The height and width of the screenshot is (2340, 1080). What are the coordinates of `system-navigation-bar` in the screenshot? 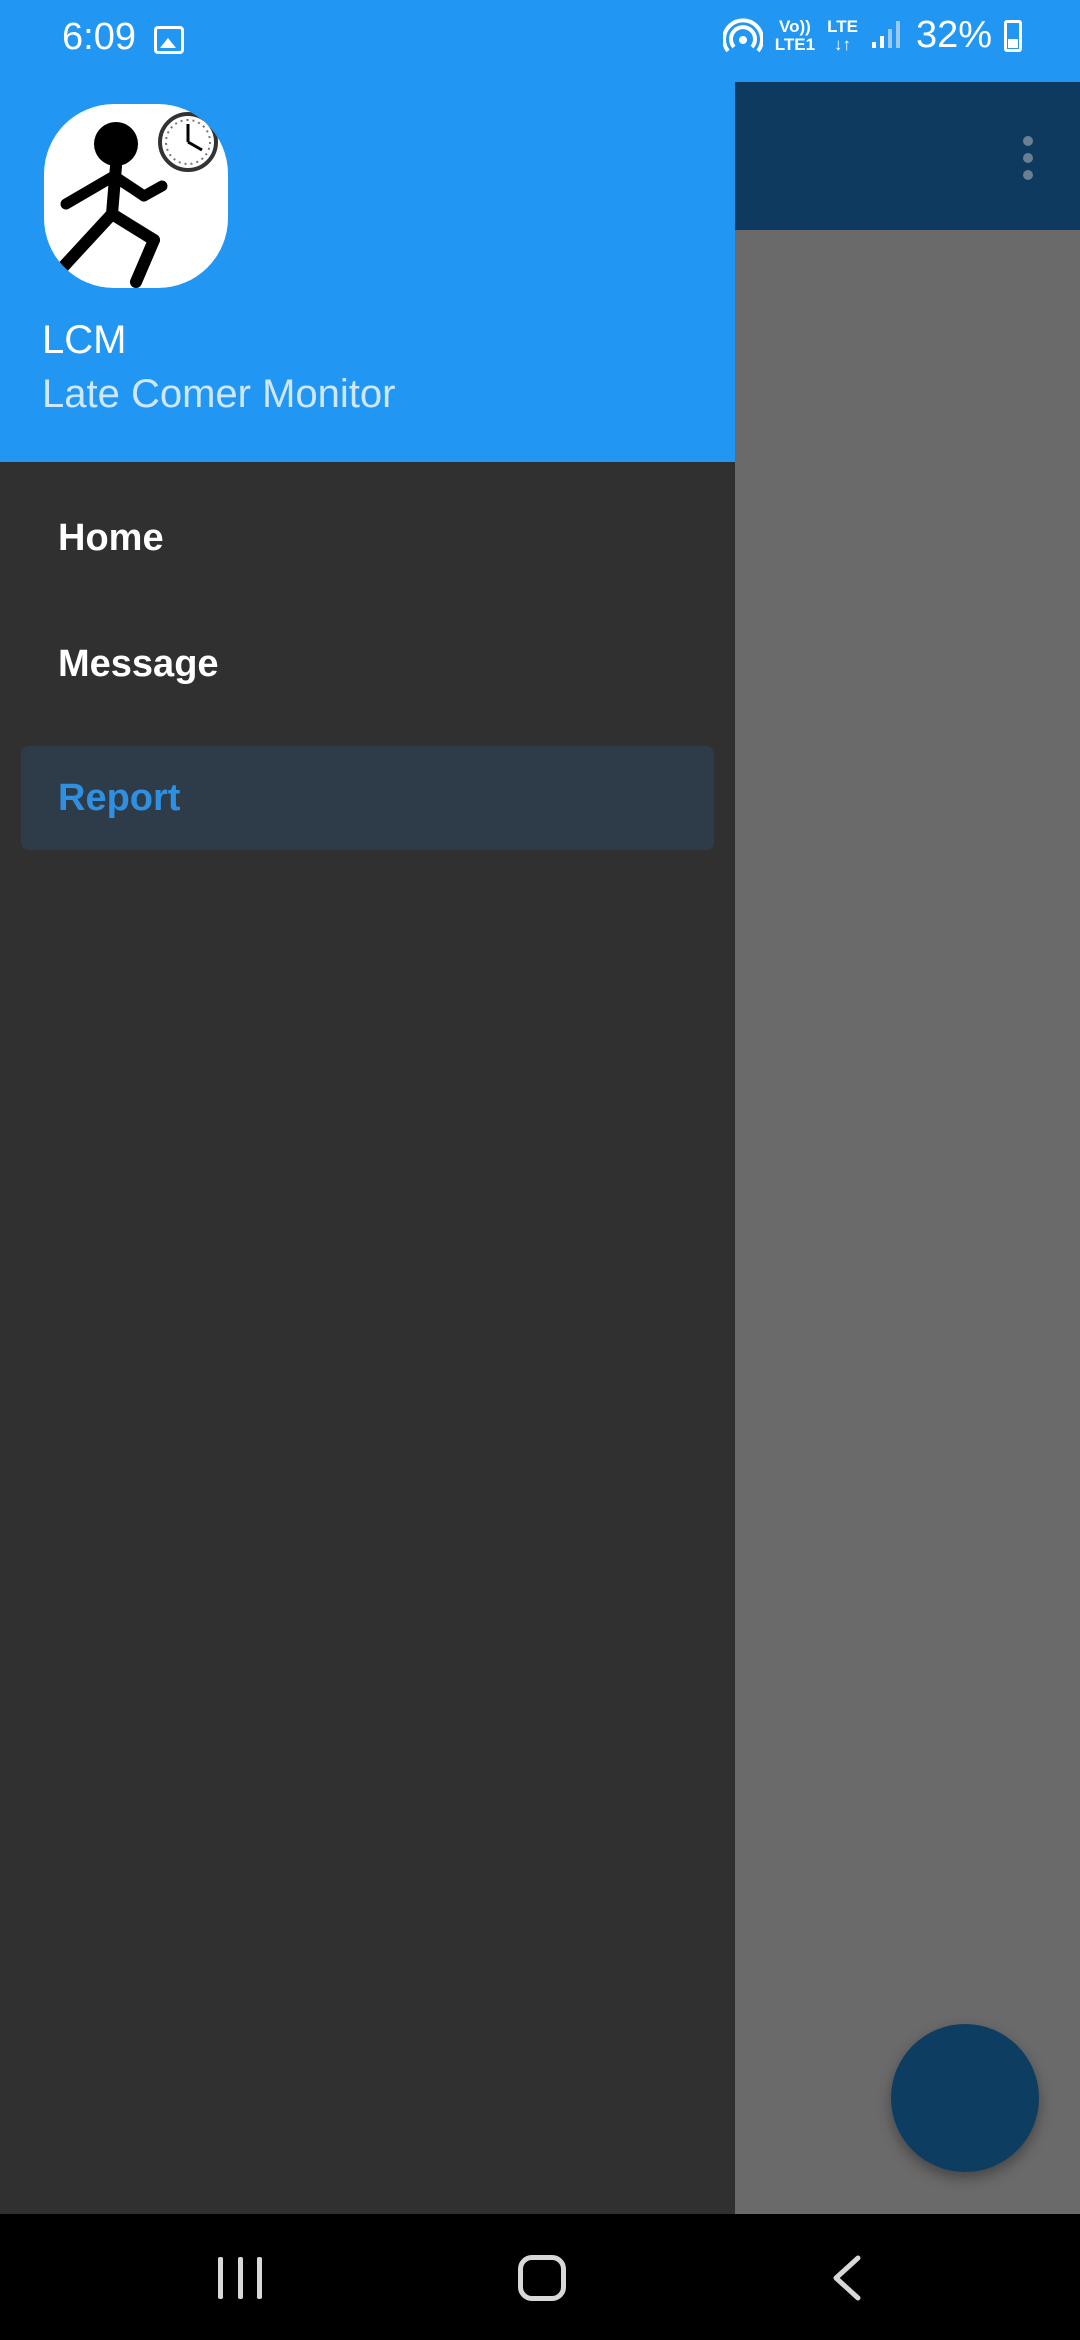 It's located at (540, 2277).